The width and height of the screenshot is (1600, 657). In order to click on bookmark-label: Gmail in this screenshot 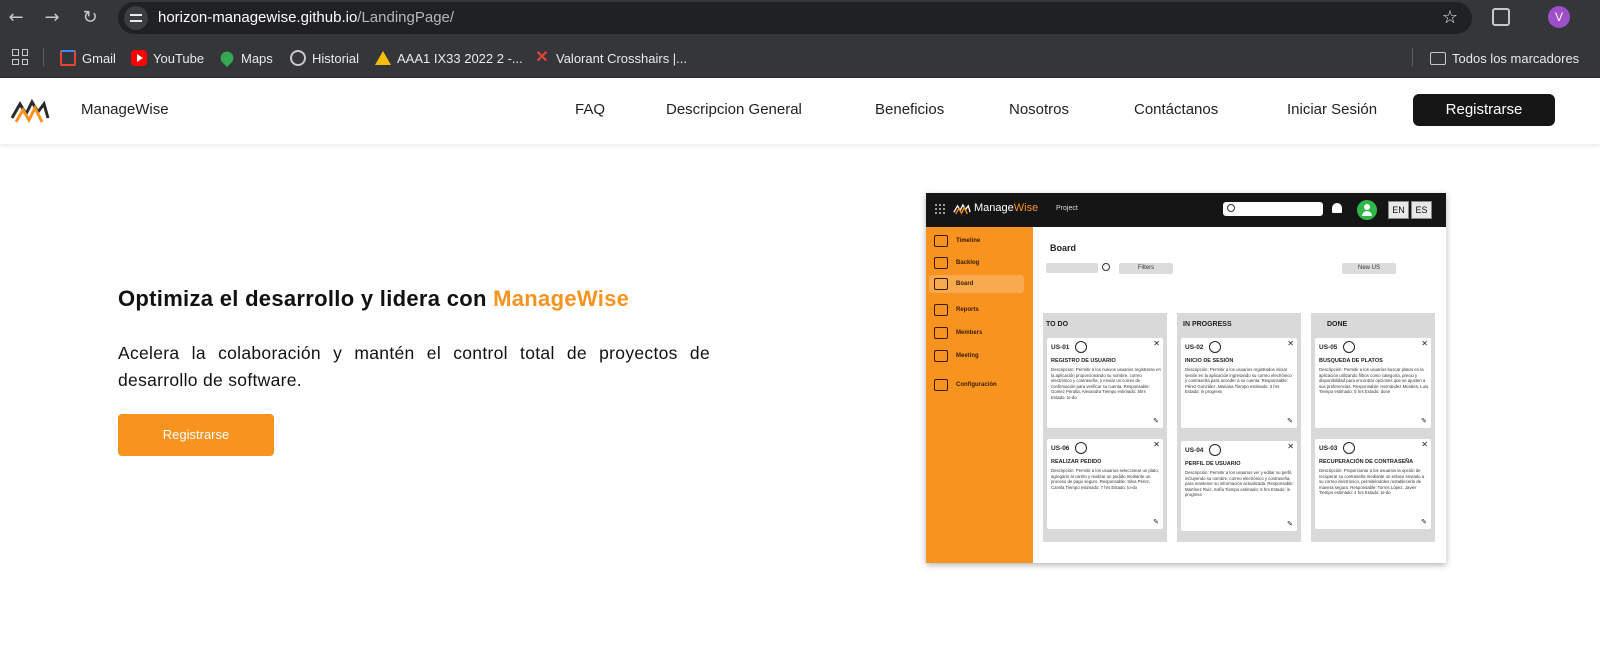, I will do `click(99, 58)`.